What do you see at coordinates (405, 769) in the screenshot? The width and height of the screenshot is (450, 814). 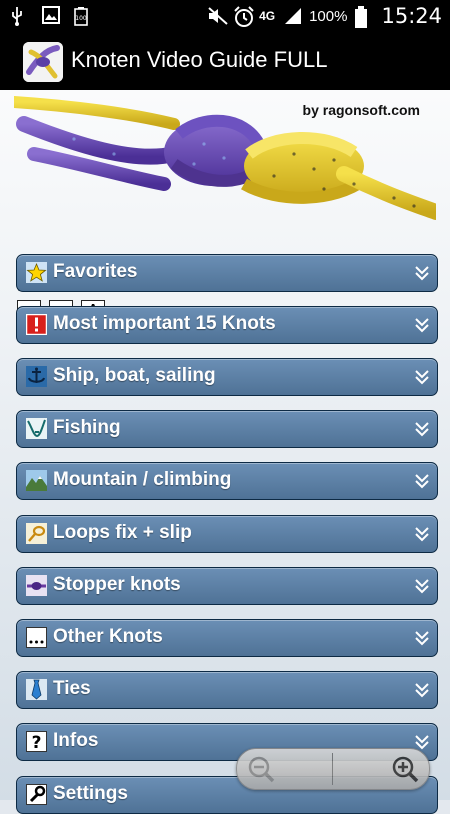 I see `zoom-in-icon` at bounding box center [405, 769].